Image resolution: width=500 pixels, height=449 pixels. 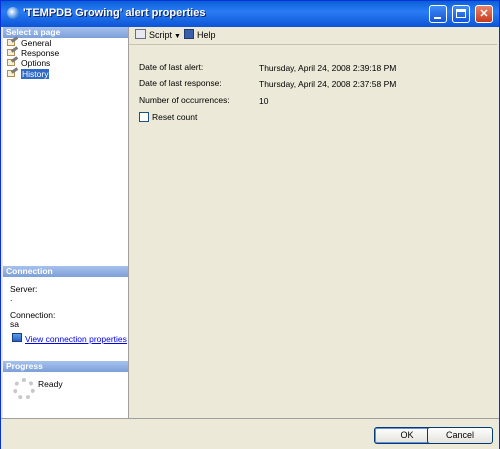 I want to click on app-icon, so click(x=13, y=13).